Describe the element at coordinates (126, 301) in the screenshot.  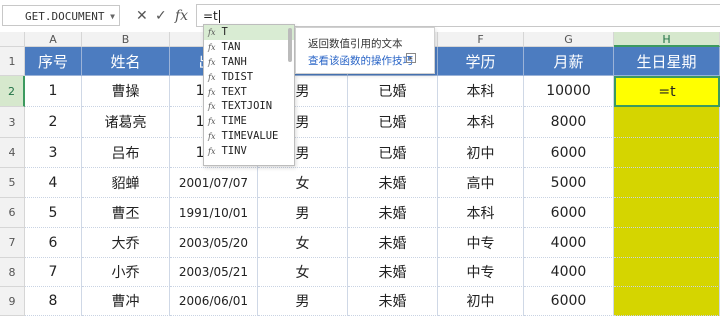
I see `cell-b9: 曹冲` at that location.